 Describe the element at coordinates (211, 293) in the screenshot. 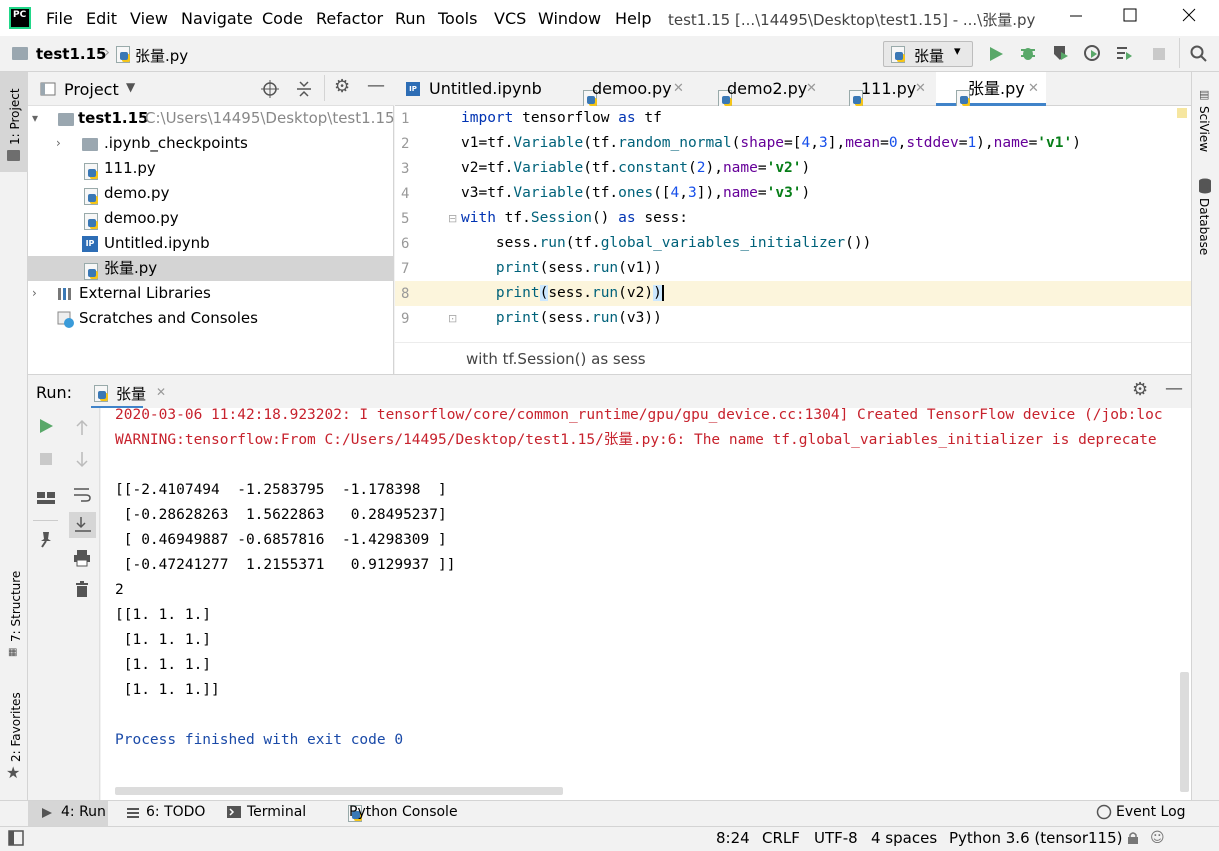

I see `tree-external-libraries: › External Libraries` at that location.